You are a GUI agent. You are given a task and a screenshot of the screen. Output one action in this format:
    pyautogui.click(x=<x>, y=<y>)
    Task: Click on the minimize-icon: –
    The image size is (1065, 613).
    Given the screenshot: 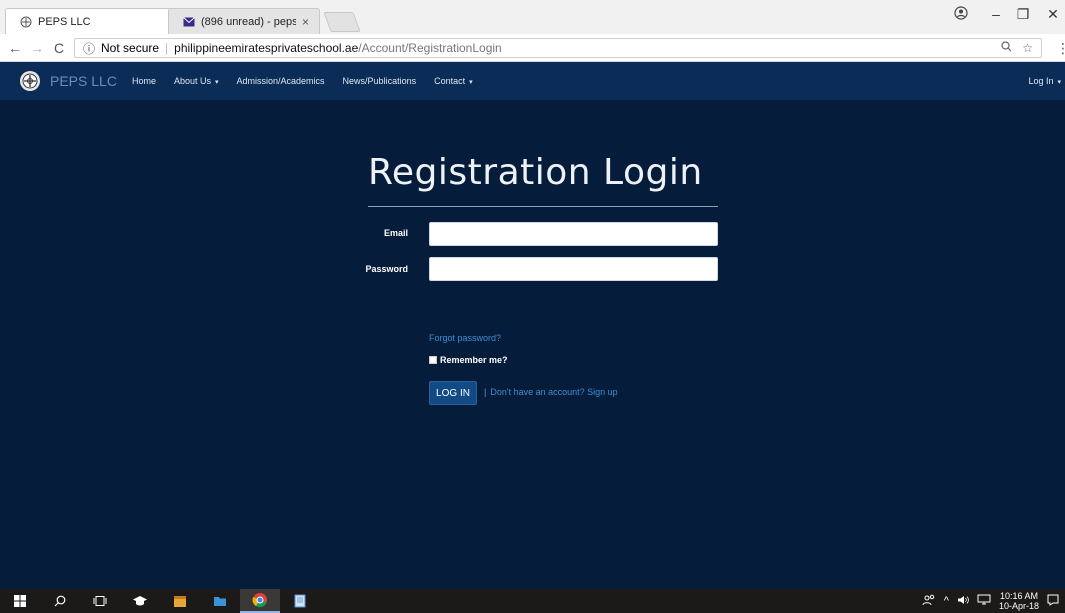 What is the action you would take?
    pyautogui.click(x=996, y=14)
    